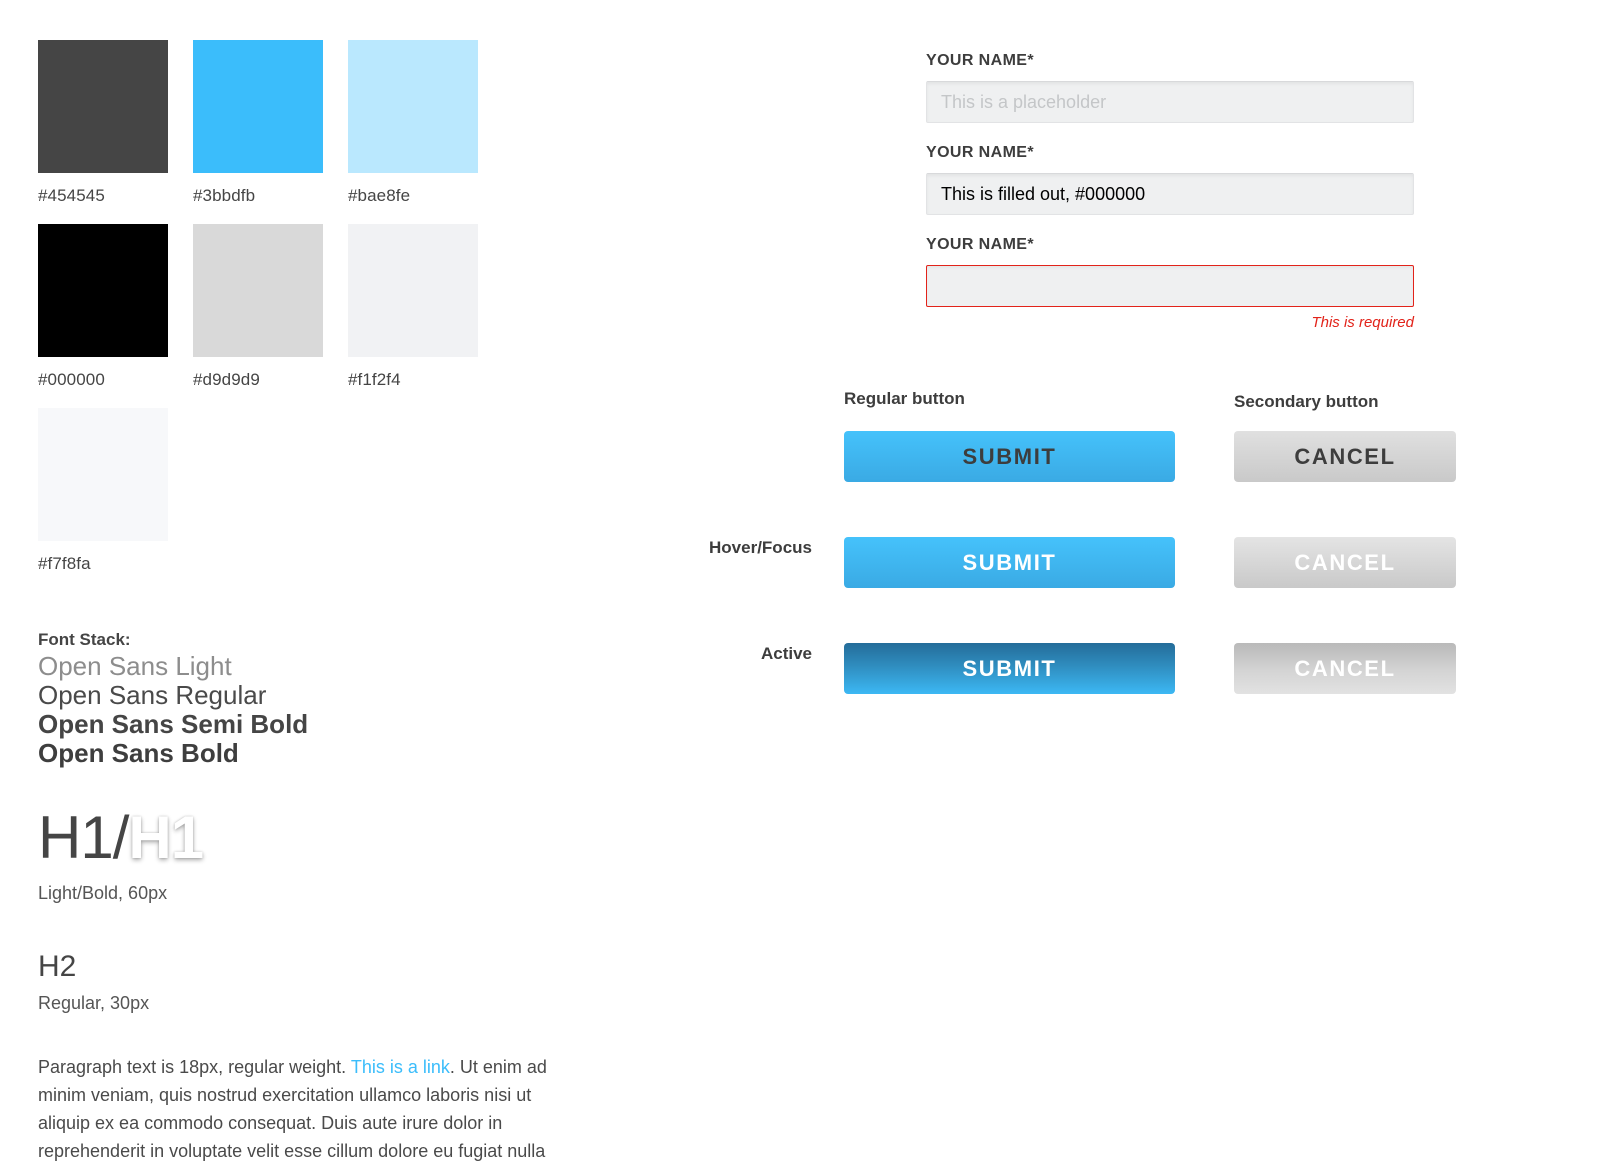 The image size is (1600, 1165). I want to click on color-hex-label: #bae8fe, so click(379, 195).